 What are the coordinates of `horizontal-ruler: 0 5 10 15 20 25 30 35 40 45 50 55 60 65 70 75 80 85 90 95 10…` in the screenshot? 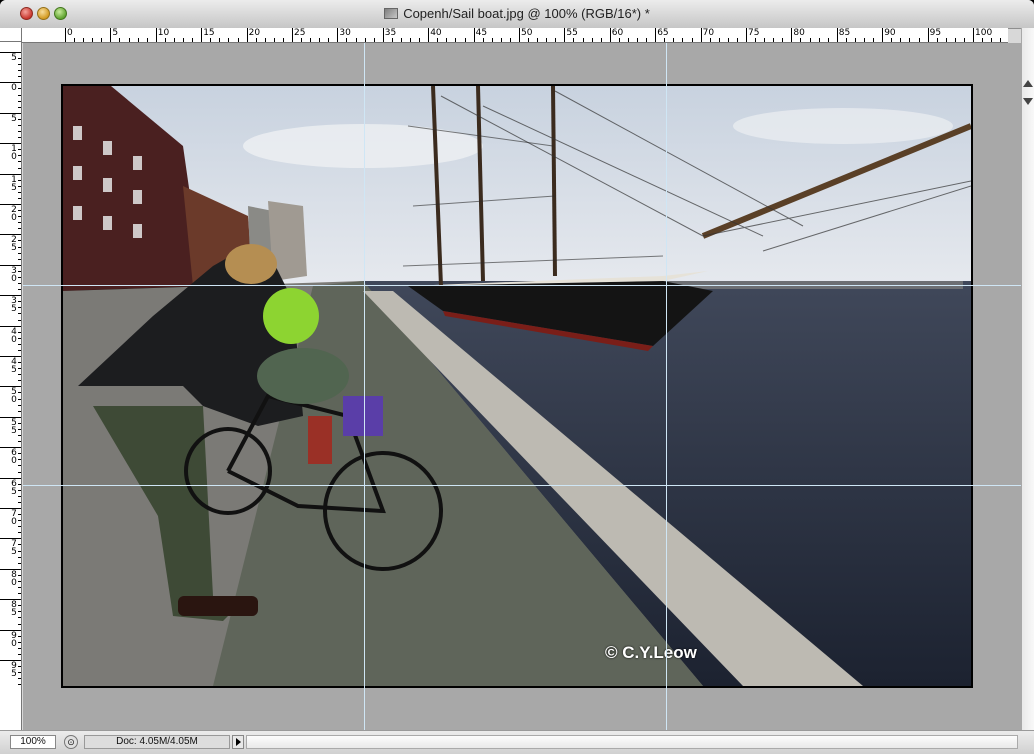 It's located at (515, 35).